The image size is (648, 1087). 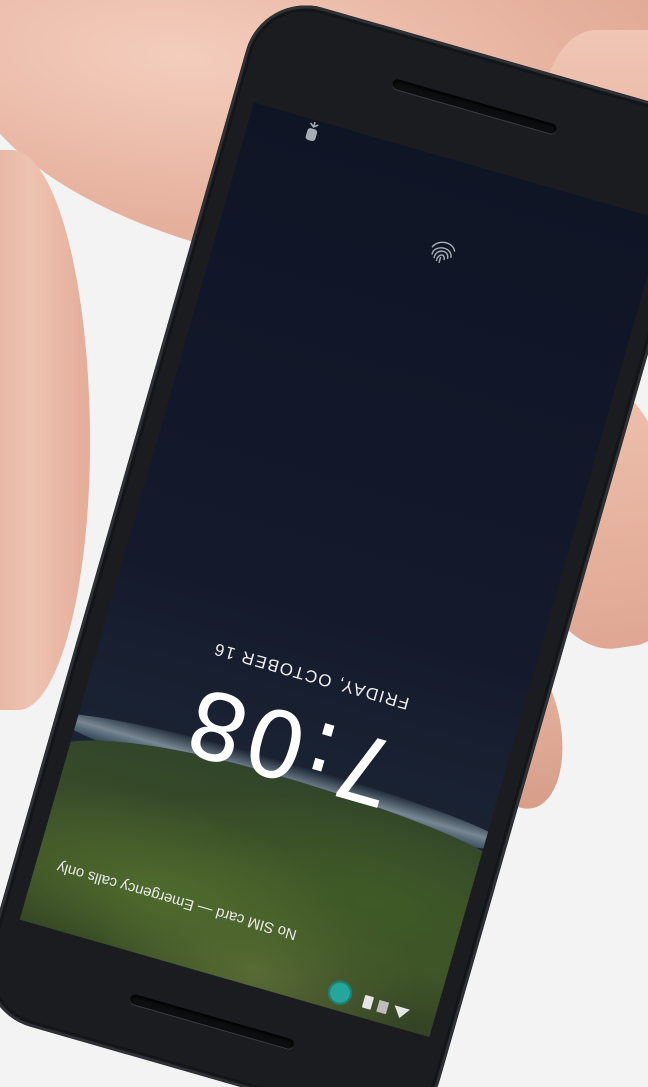 What do you see at coordinates (401, 1013) in the screenshot?
I see `wifi-icon` at bounding box center [401, 1013].